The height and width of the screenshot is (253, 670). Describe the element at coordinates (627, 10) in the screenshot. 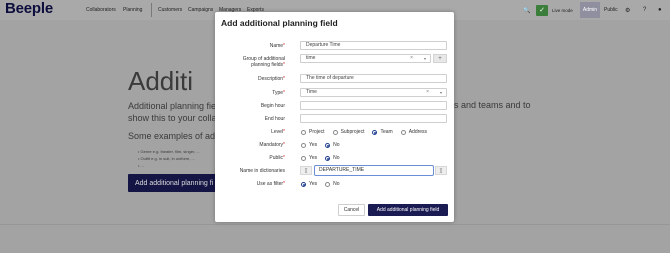

I see `gear-icon: ⚙` at that location.